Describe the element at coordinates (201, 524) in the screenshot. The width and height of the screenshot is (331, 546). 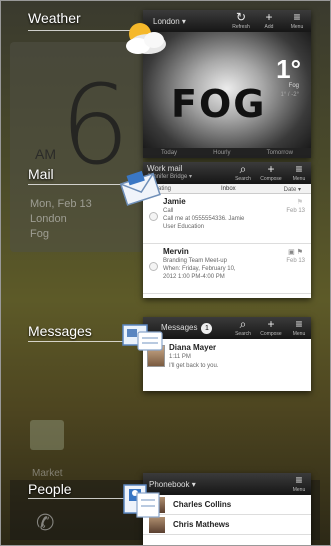
I see `contact-name: Chris Mathews` at that location.